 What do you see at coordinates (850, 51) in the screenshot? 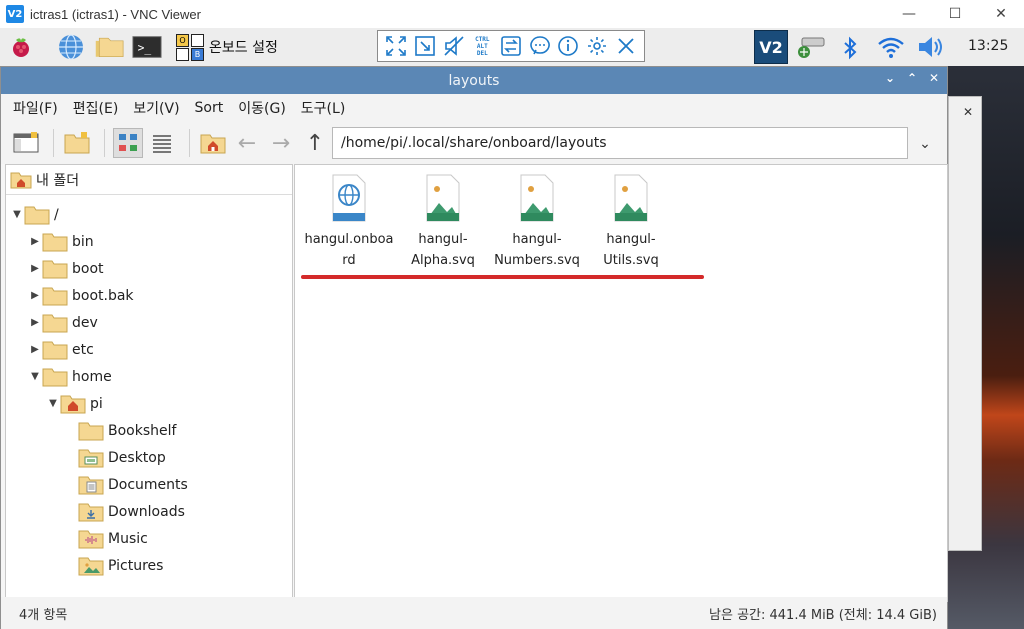
I see `bluetooth-icon` at bounding box center [850, 51].